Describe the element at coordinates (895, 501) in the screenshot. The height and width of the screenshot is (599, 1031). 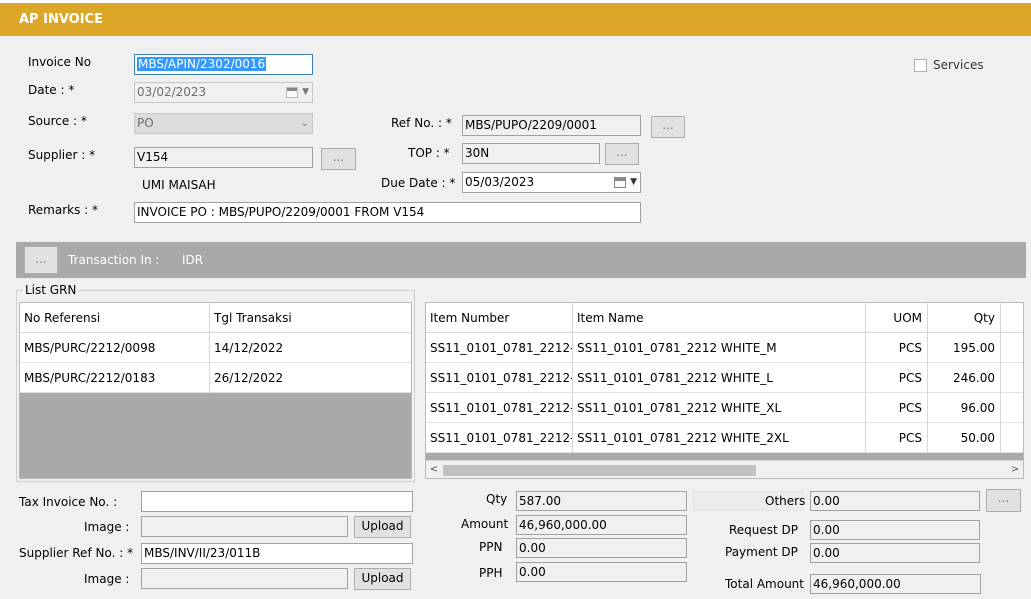
I see `others-field: 0.00` at that location.